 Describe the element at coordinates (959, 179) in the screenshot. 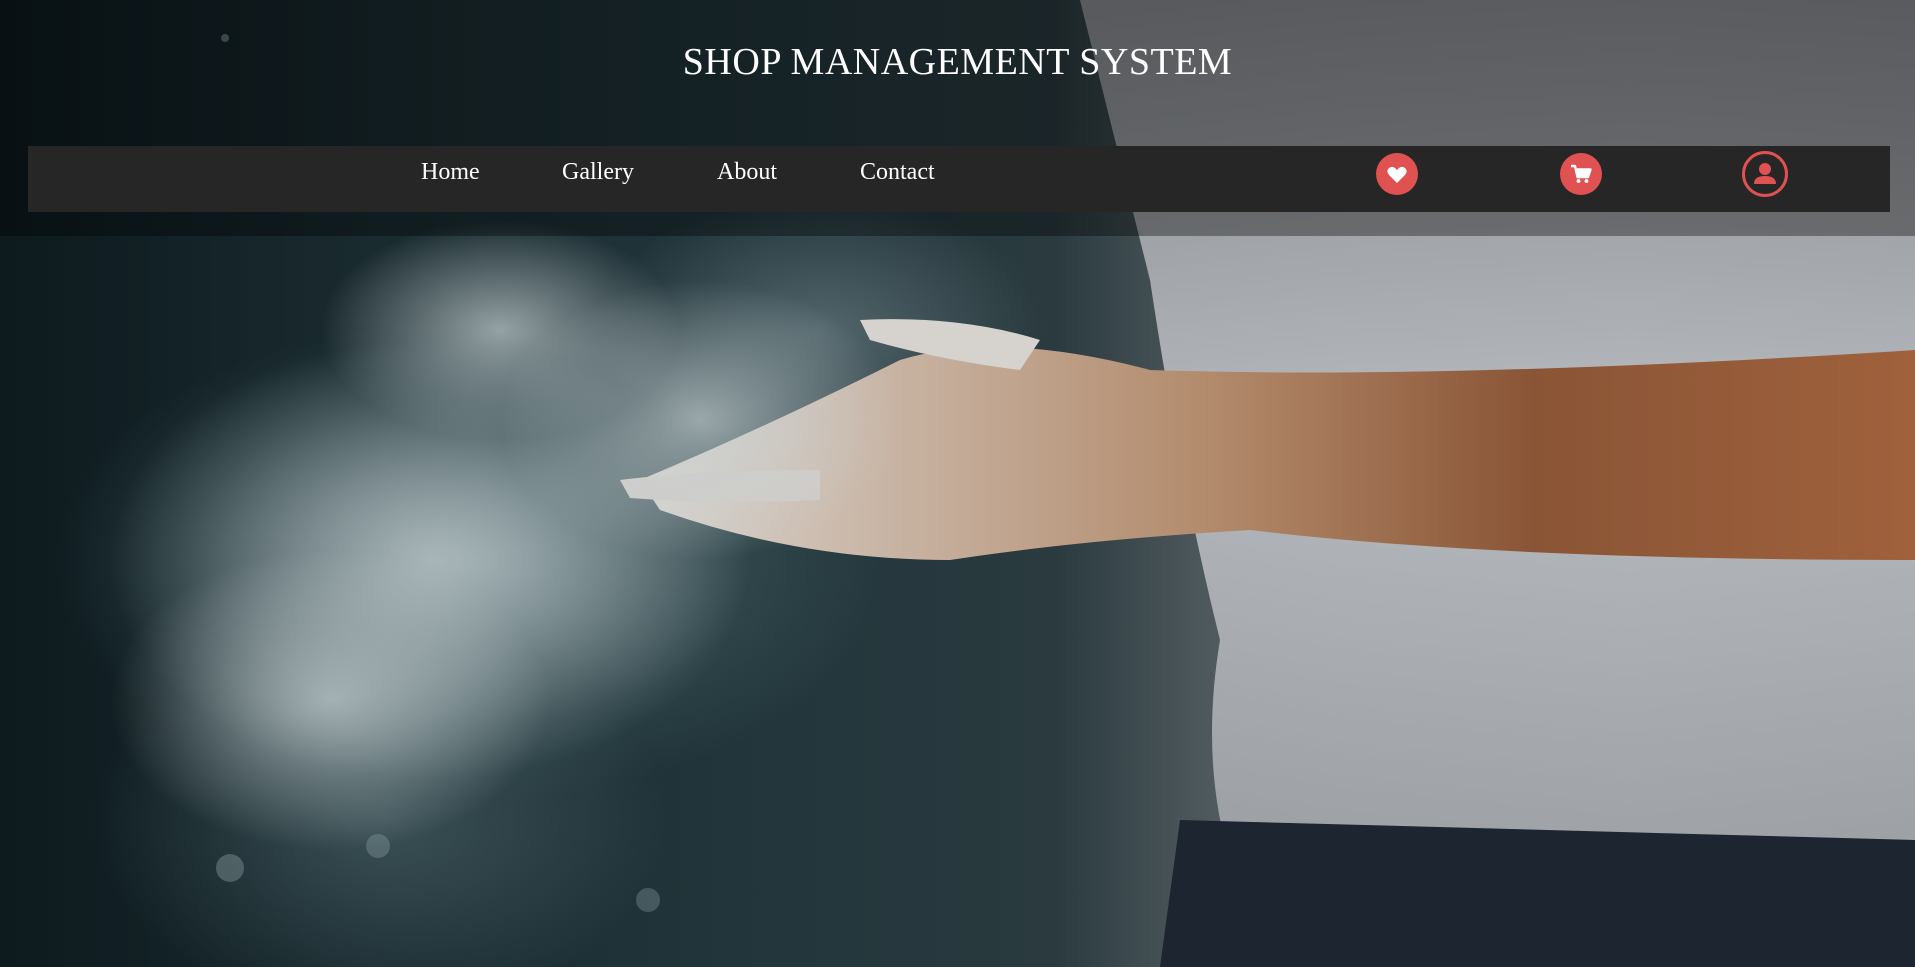

I see `main-navbar: Home Gallery About Contact` at that location.